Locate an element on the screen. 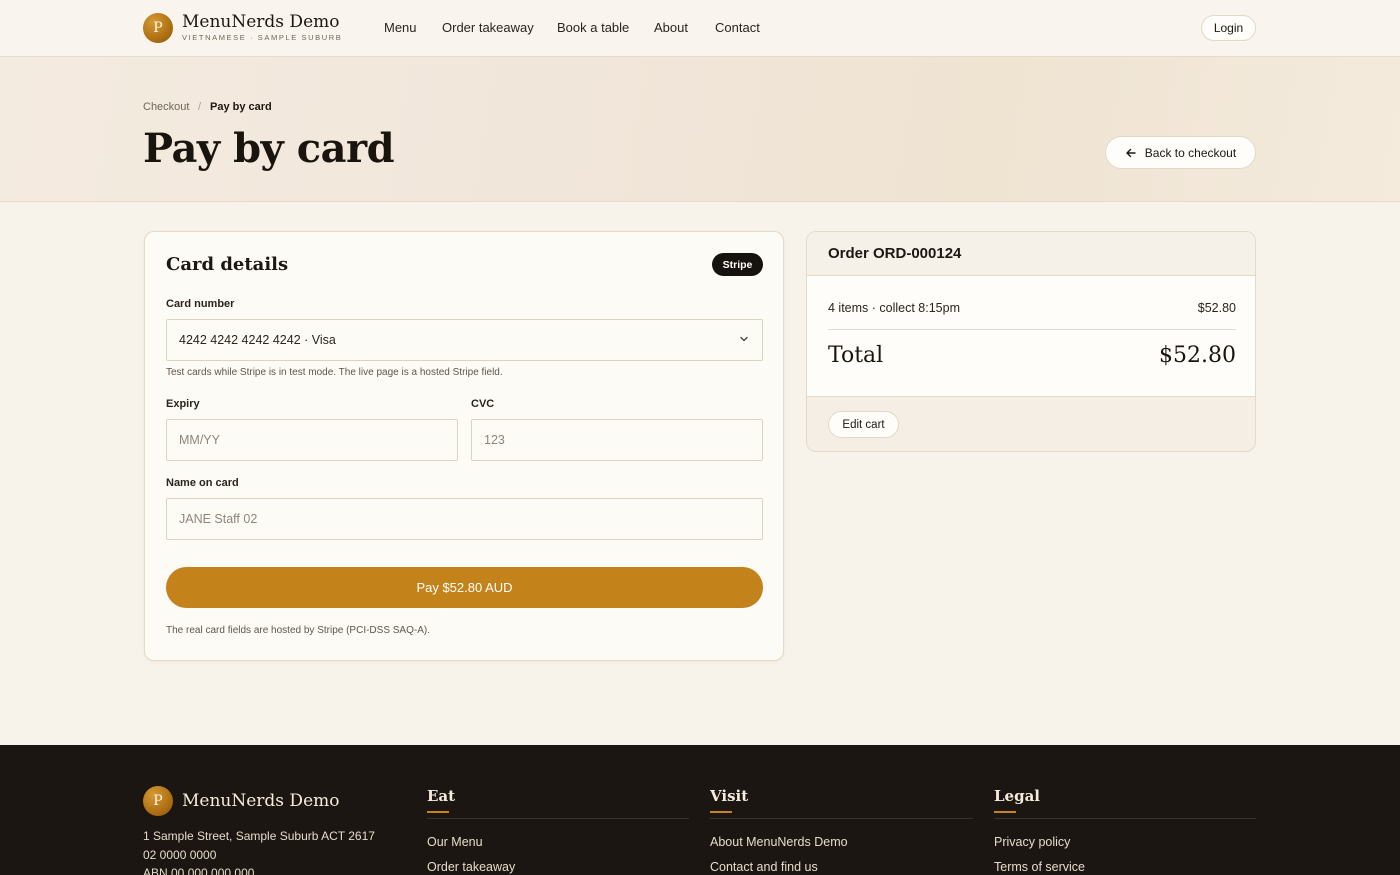 Image resolution: width=1400 pixels, height=875 pixels. arrow-left-icon is located at coordinates (1131, 152).